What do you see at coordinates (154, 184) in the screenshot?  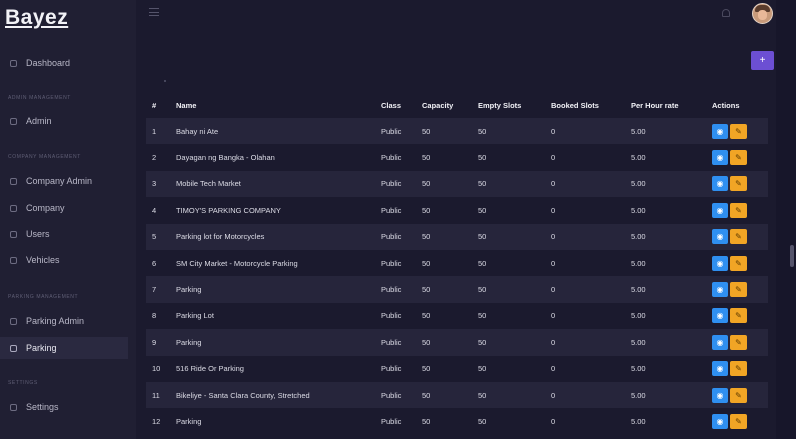 I see `cell-number: 3` at bounding box center [154, 184].